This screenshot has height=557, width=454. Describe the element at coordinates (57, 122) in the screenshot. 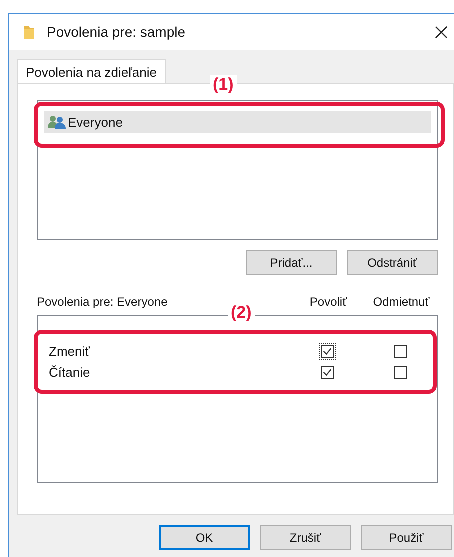

I see `users-icon` at that location.